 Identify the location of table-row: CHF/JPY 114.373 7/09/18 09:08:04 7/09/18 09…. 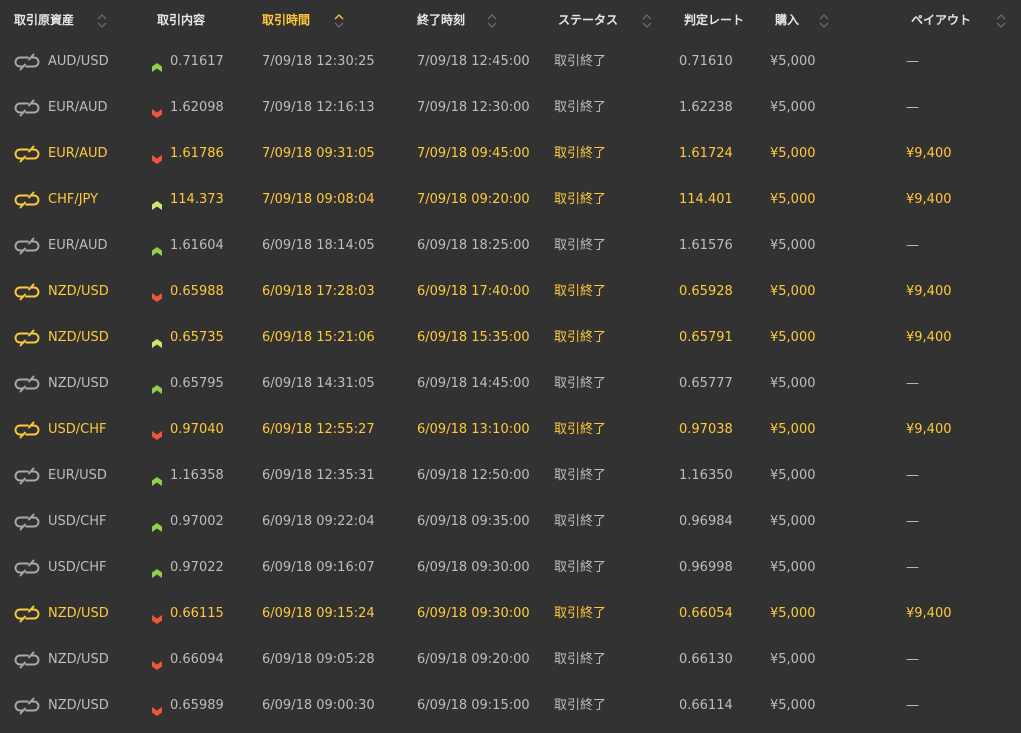
(510, 200).